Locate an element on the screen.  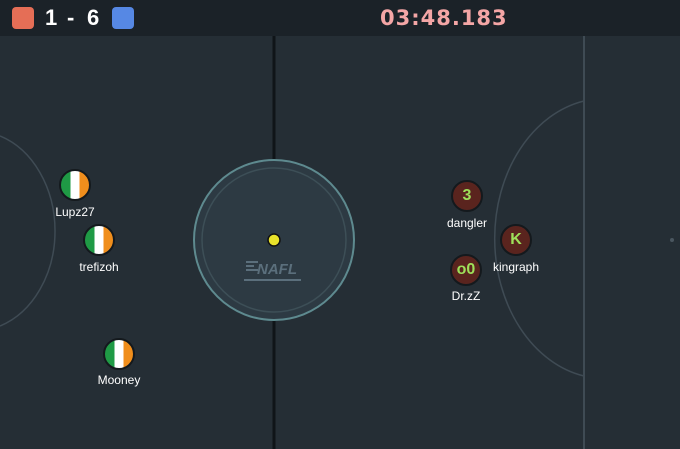
player-disc is located at coordinates (99, 240).